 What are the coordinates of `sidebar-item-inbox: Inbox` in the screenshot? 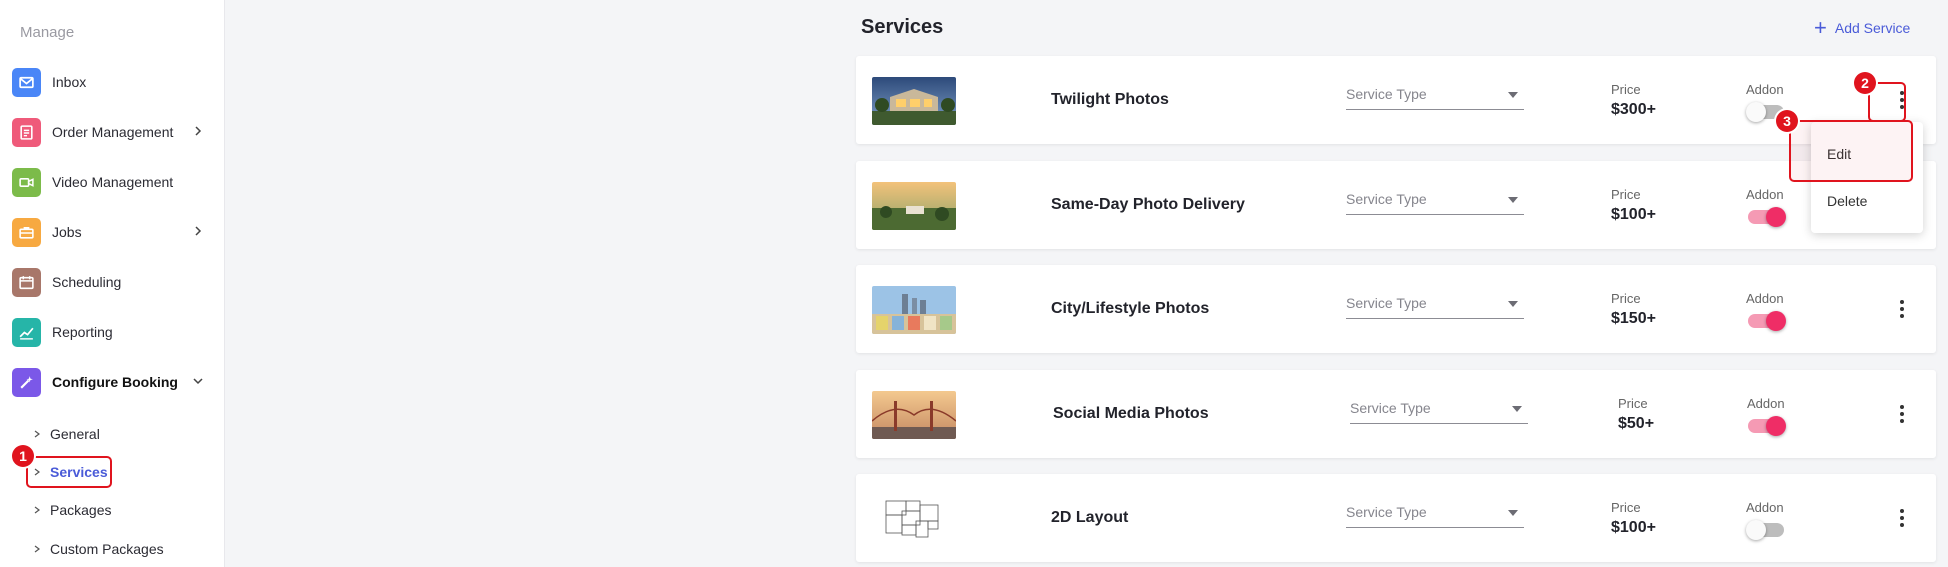 It's located at (114, 82).